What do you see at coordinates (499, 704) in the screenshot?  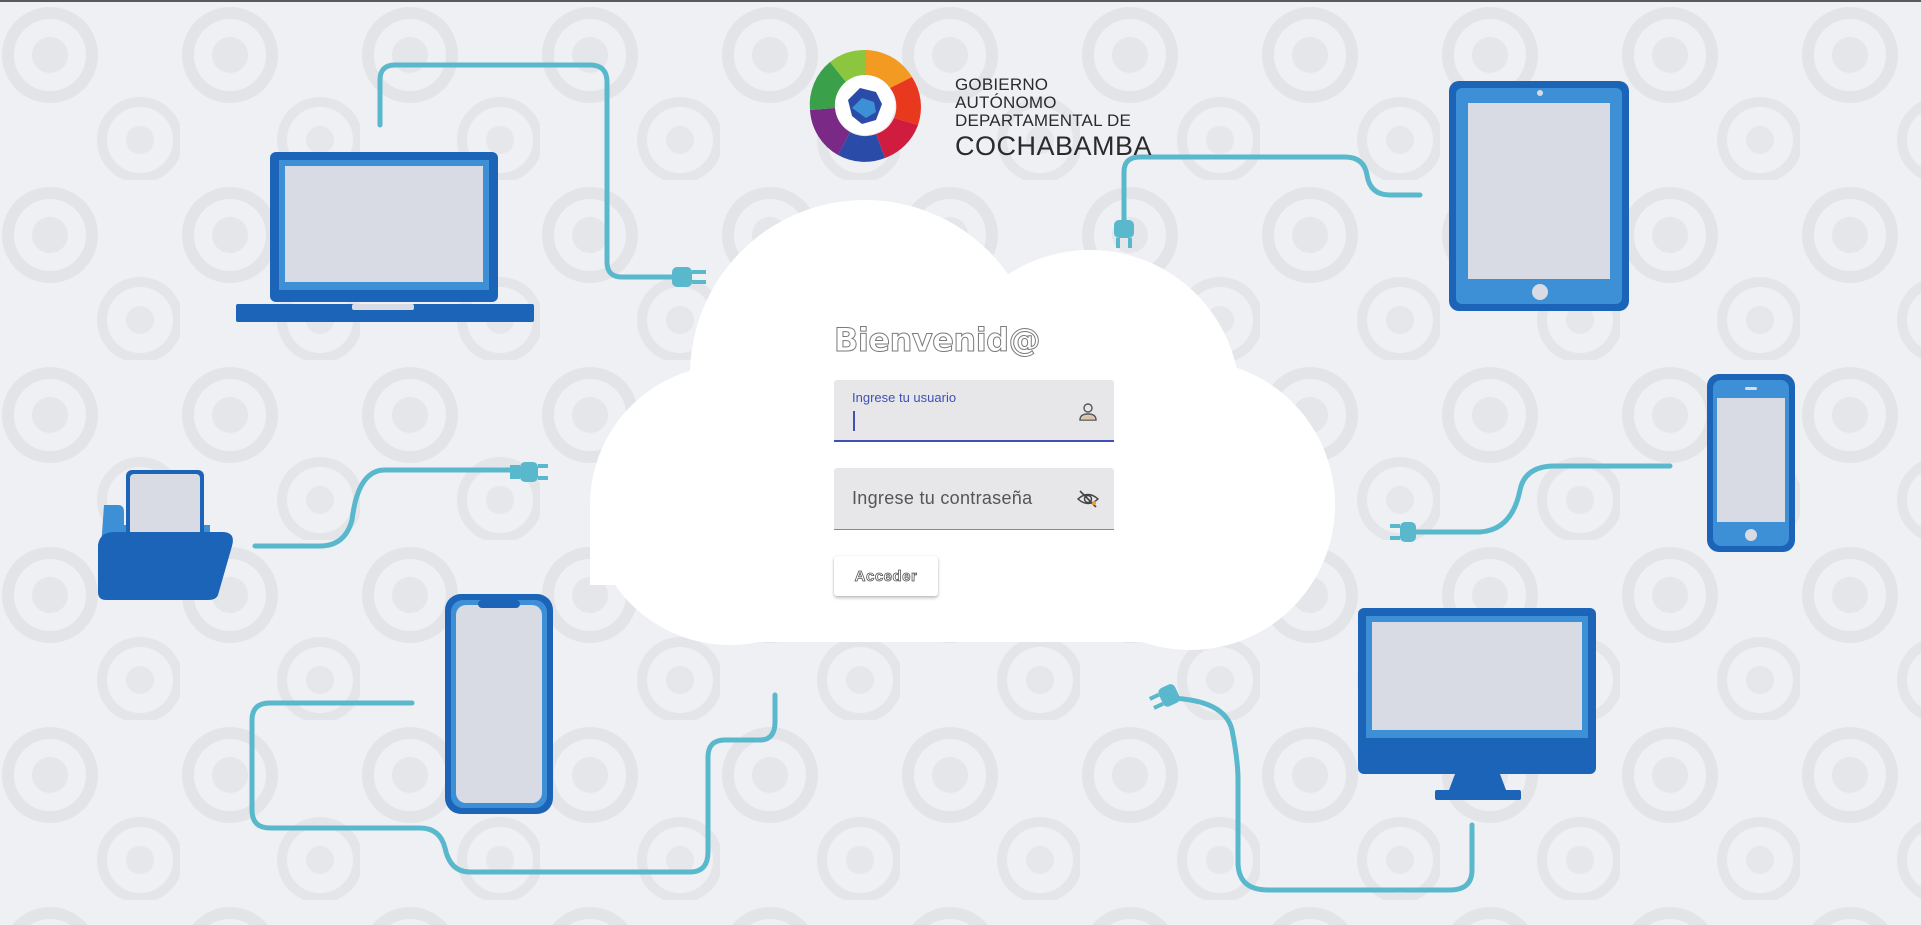 I see `phone-illustration` at bounding box center [499, 704].